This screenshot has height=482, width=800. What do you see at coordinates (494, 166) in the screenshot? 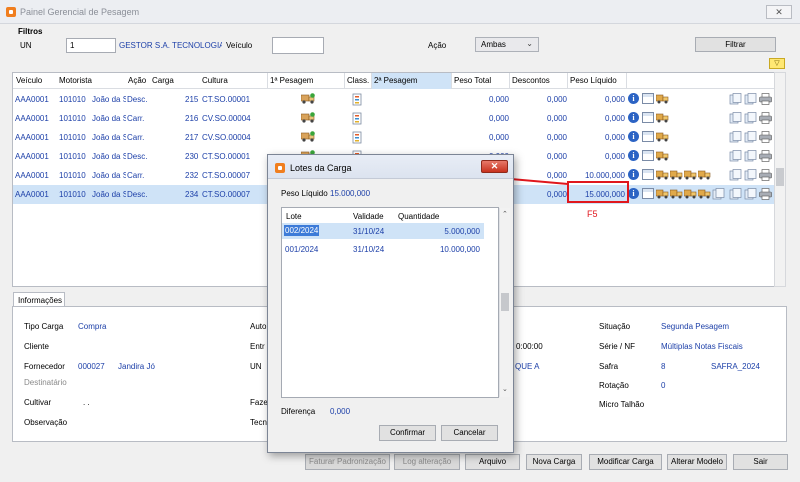
I see `dialog-close-button: ✕` at bounding box center [494, 166].